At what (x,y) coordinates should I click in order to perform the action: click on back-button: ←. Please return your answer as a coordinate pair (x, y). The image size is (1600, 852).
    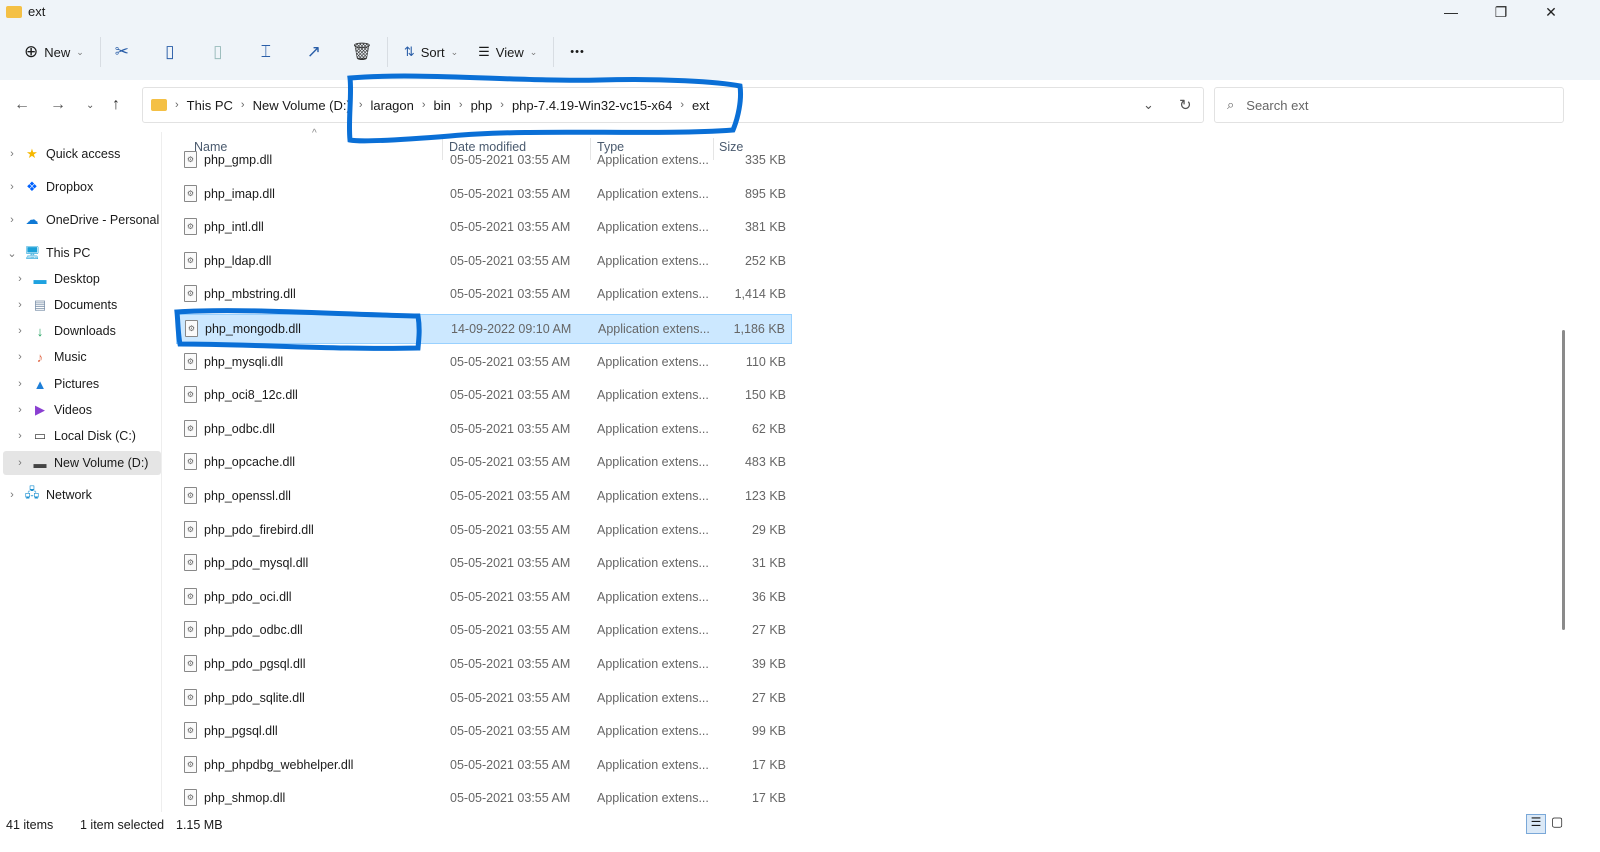
    Looking at the image, I should click on (22, 105).